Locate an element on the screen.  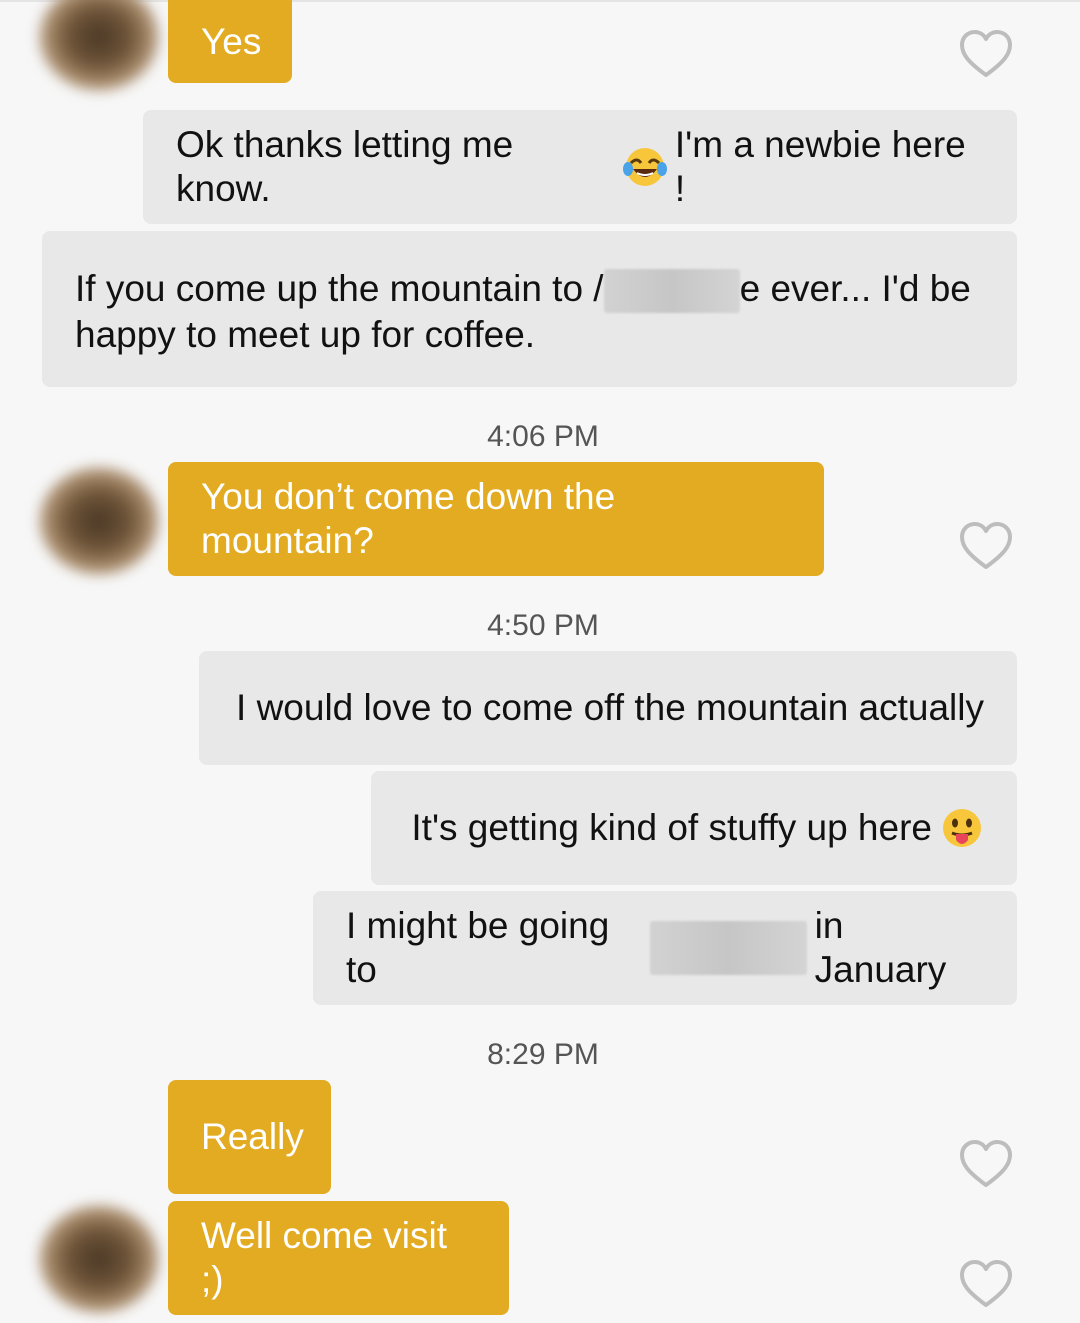
timestamp: 4:06 PM is located at coordinates (543, 436).